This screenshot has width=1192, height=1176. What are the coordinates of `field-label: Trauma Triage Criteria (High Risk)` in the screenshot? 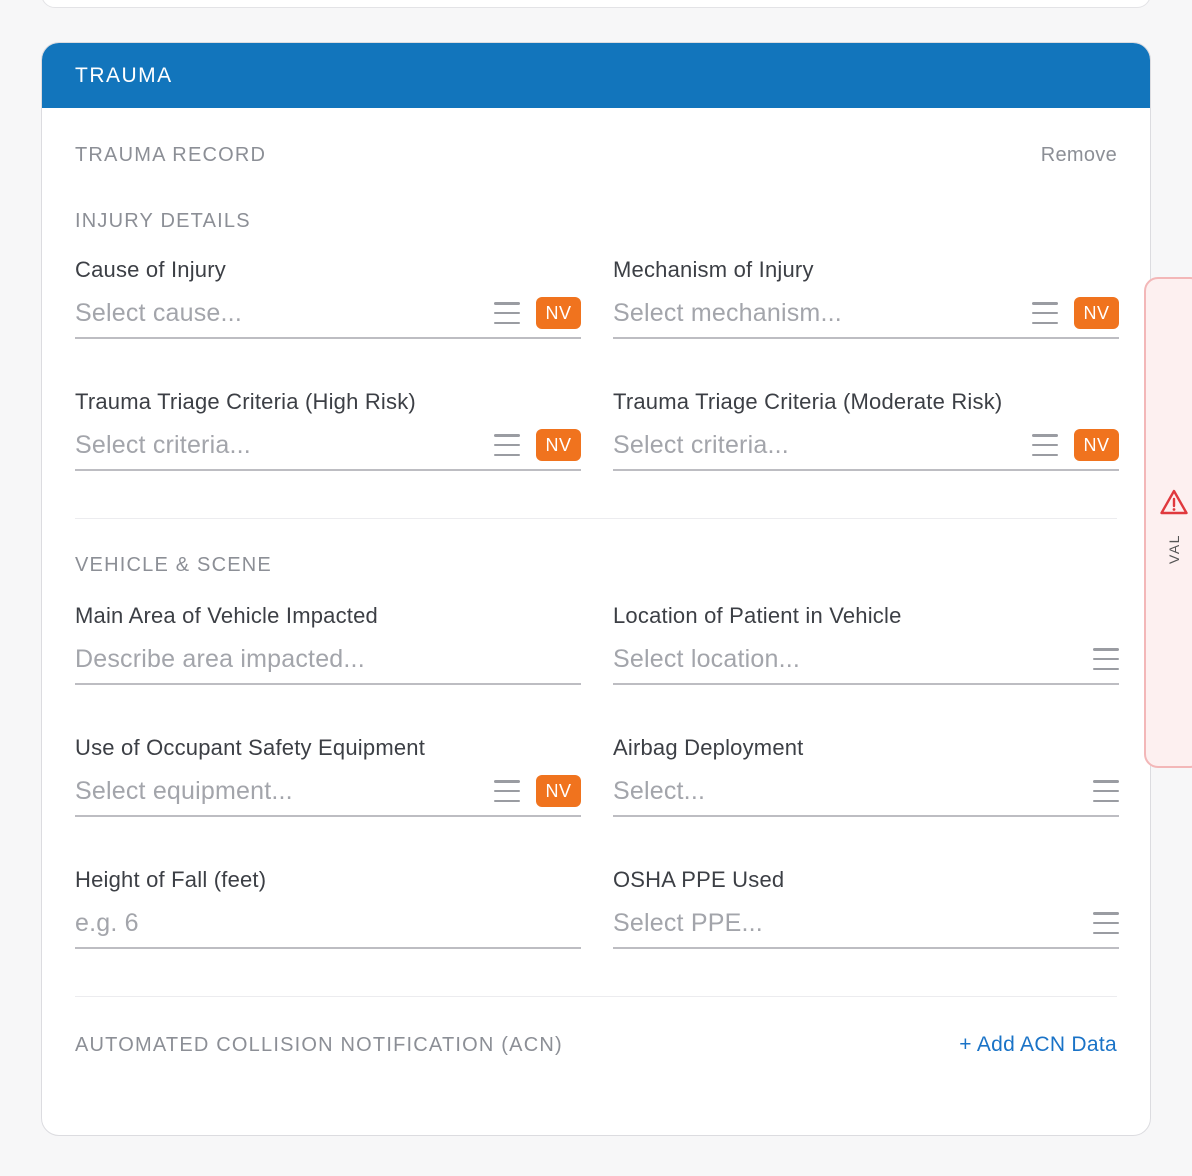 It's located at (245, 401).